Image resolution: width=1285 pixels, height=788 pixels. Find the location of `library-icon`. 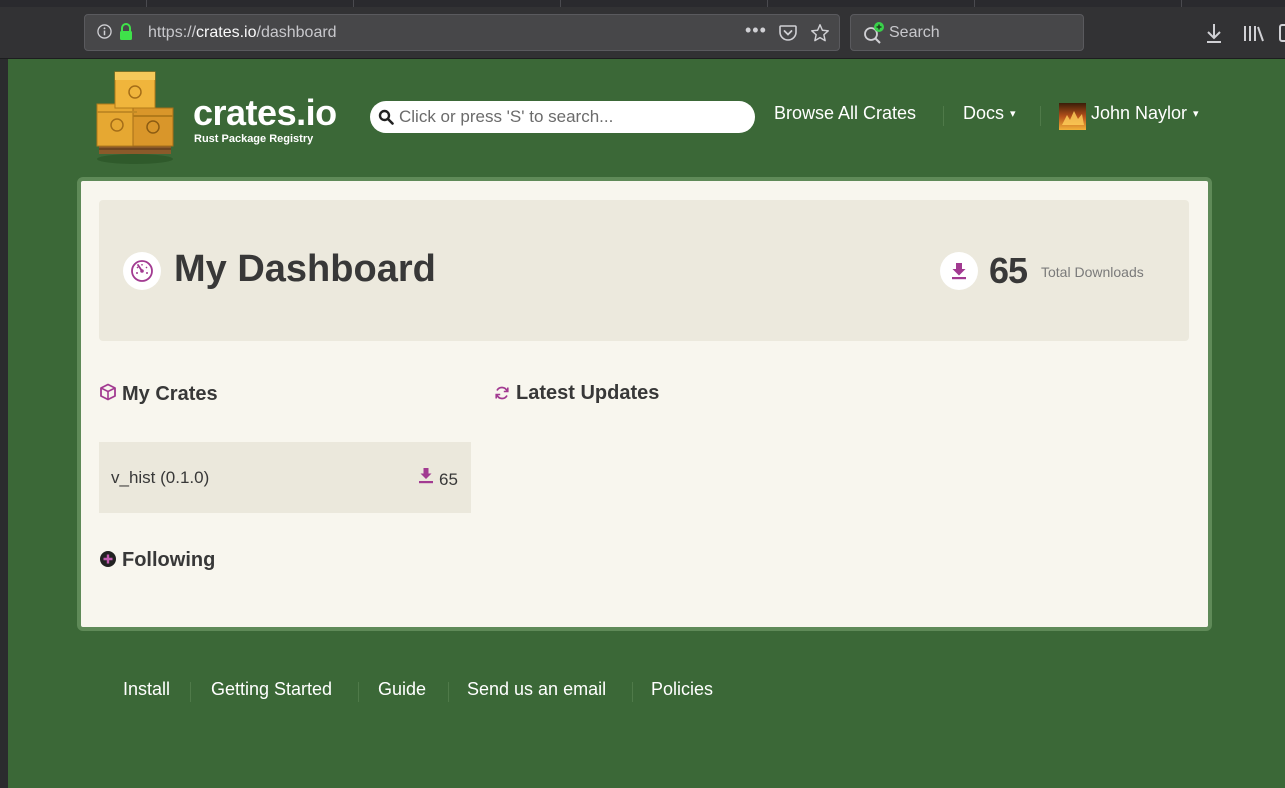

library-icon is located at coordinates (1253, 33).